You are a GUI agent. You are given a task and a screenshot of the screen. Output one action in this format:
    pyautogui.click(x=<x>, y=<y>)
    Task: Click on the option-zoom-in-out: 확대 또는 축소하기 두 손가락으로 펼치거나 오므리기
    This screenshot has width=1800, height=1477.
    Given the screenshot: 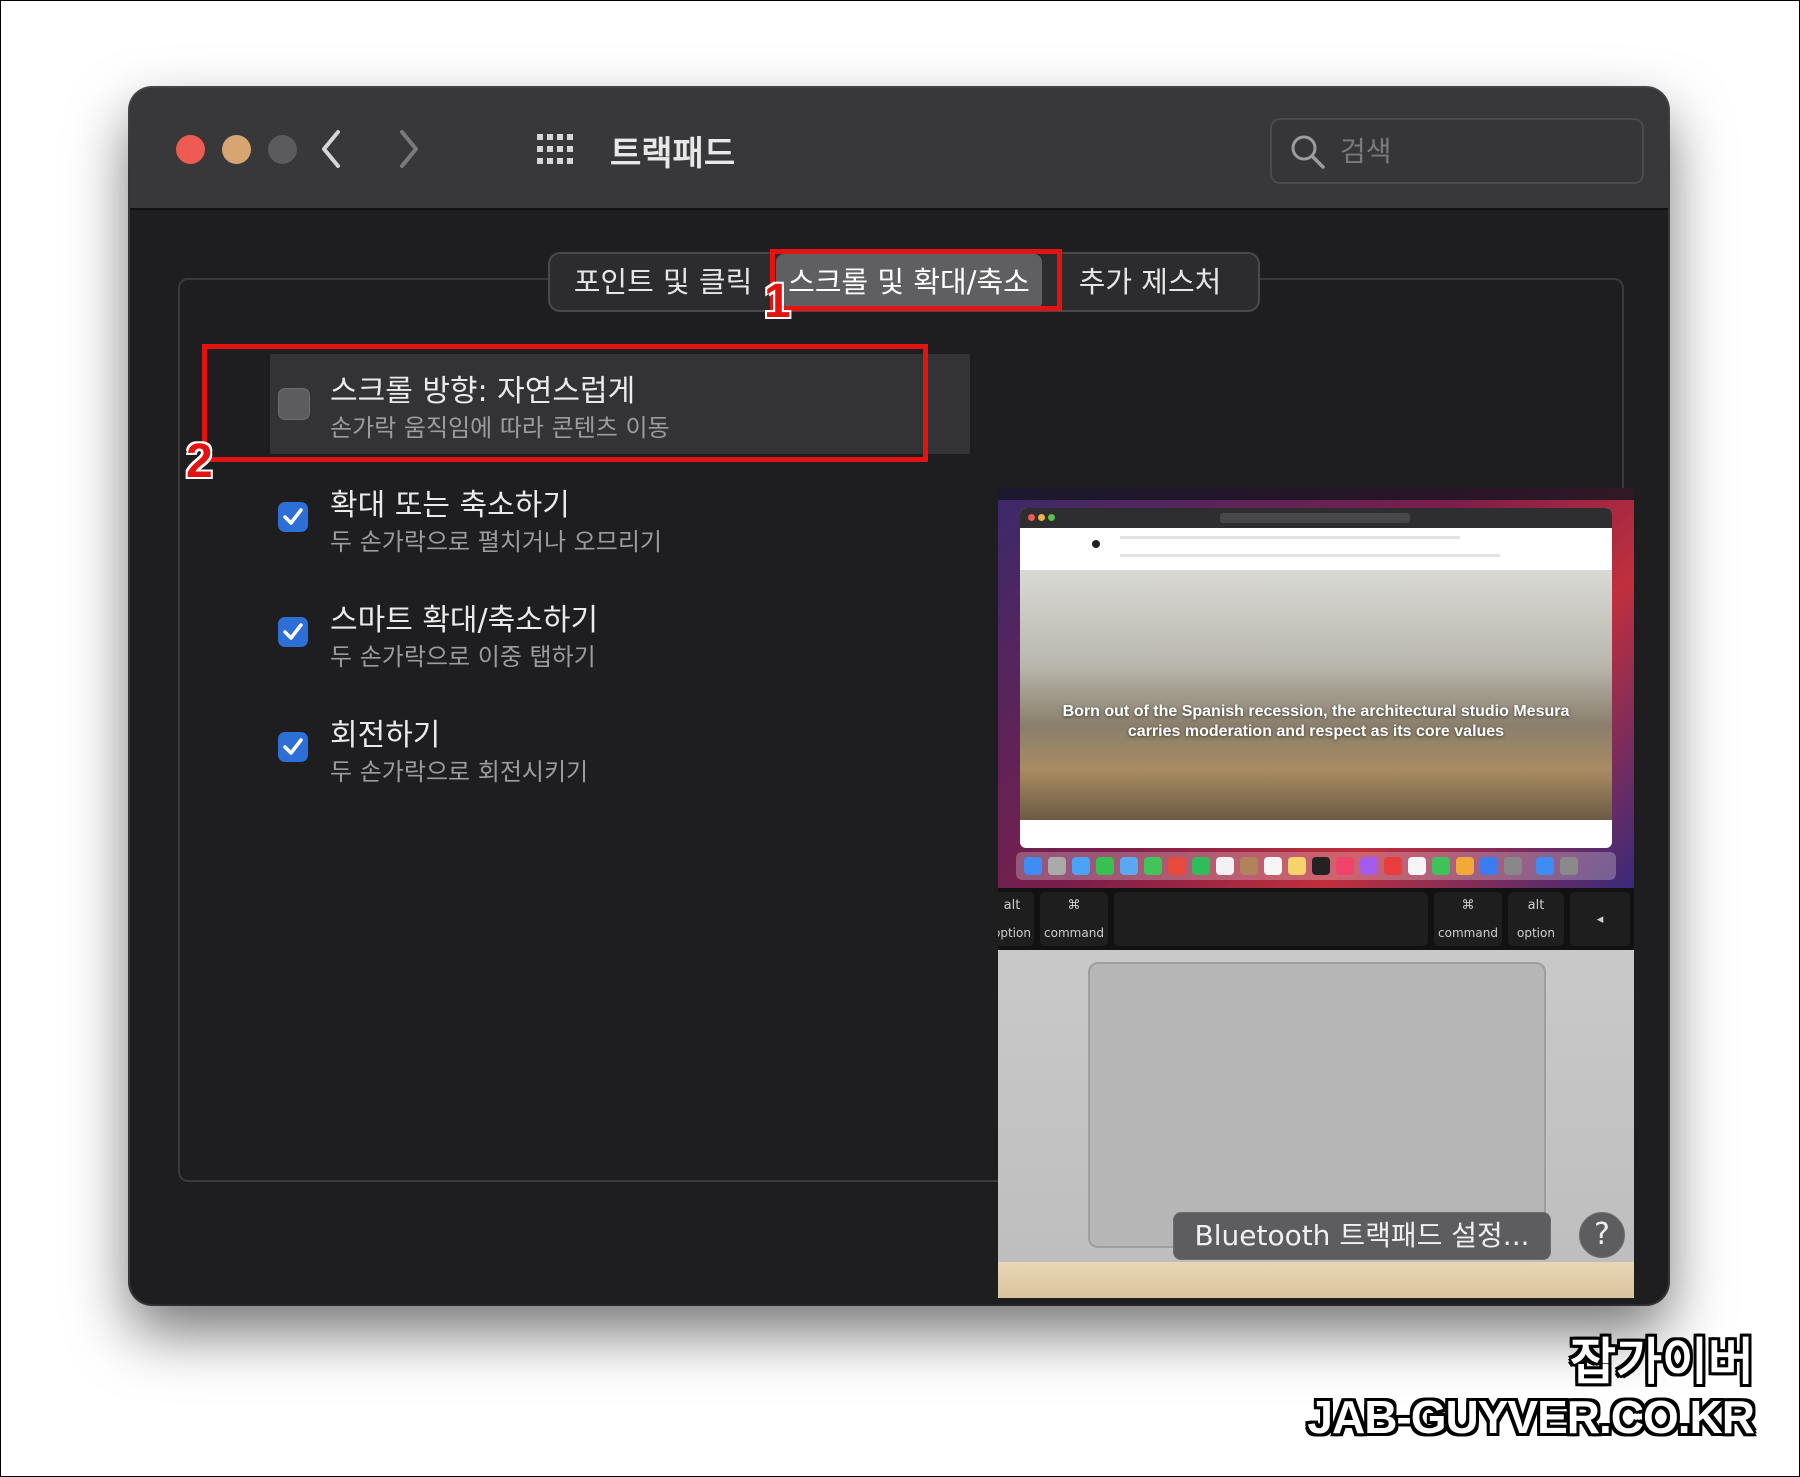 What is the action you would take?
    pyautogui.click(x=620, y=518)
    